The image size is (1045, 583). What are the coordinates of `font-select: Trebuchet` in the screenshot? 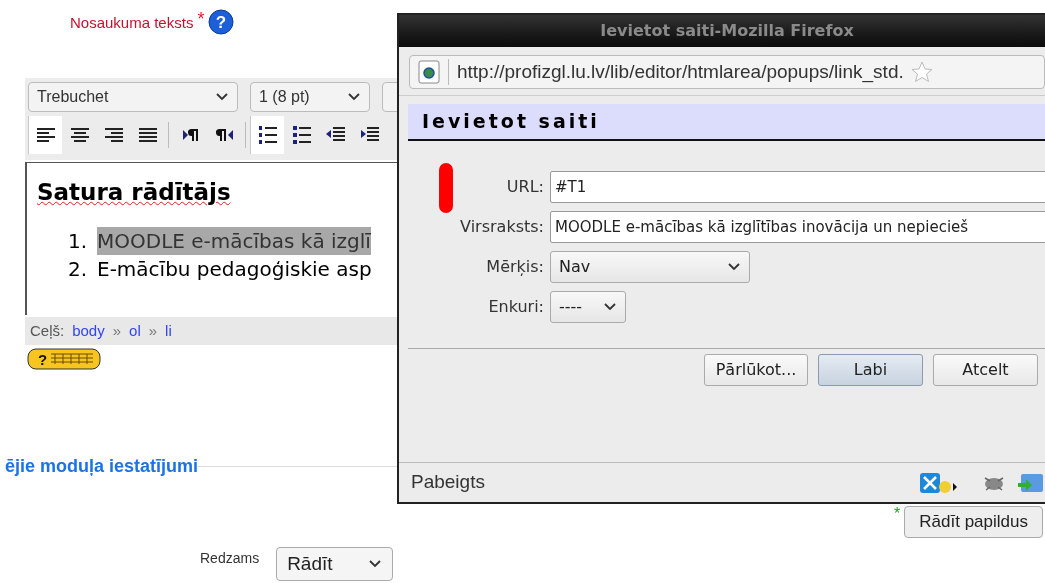 It's located at (133, 97).